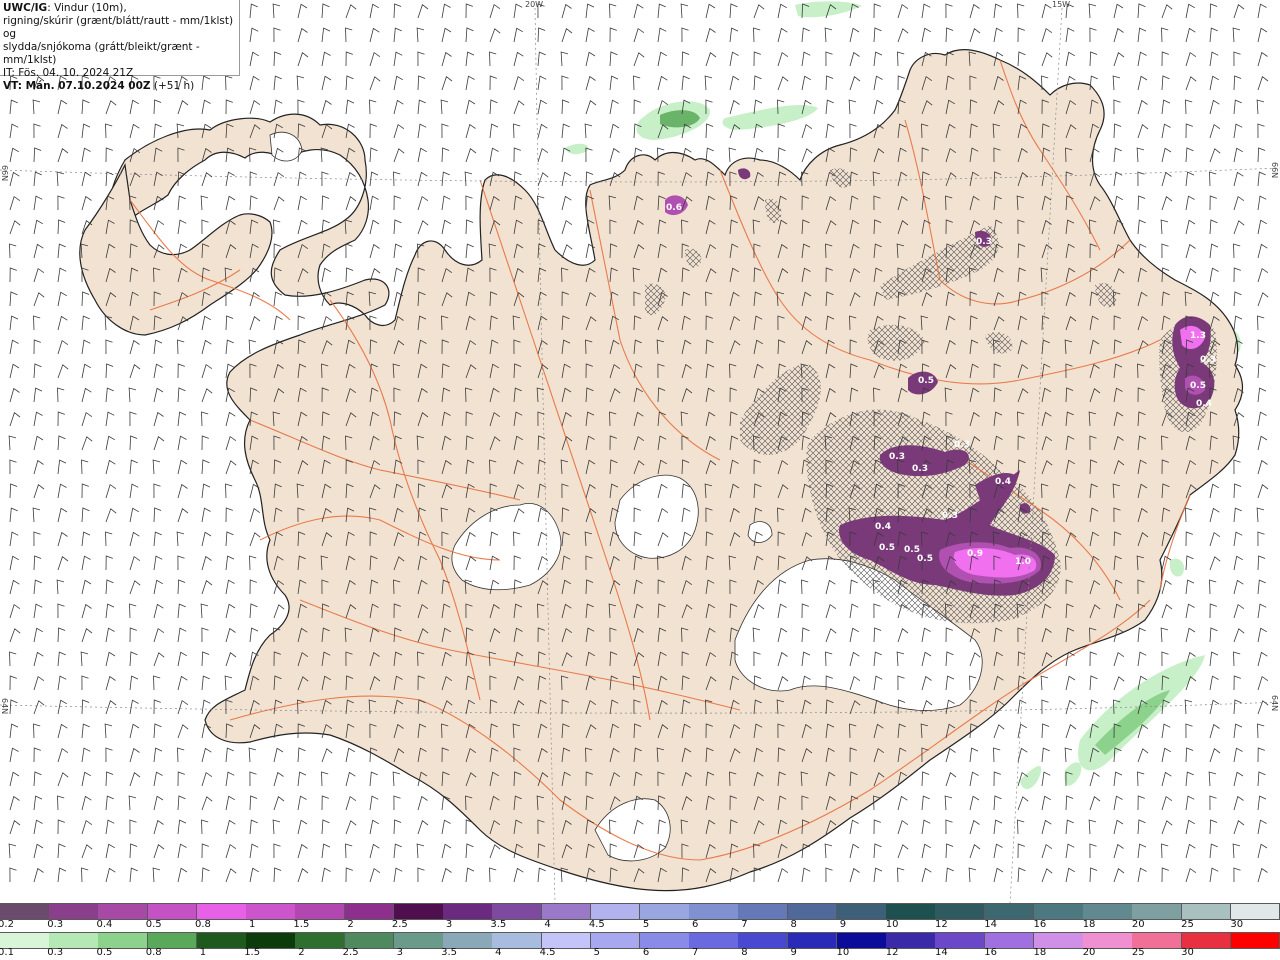 The width and height of the screenshot is (1280, 960). What do you see at coordinates (4, 706) in the screenshot?
I see `lat-label-64n-left: 64N` at bounding box center [4, 706].